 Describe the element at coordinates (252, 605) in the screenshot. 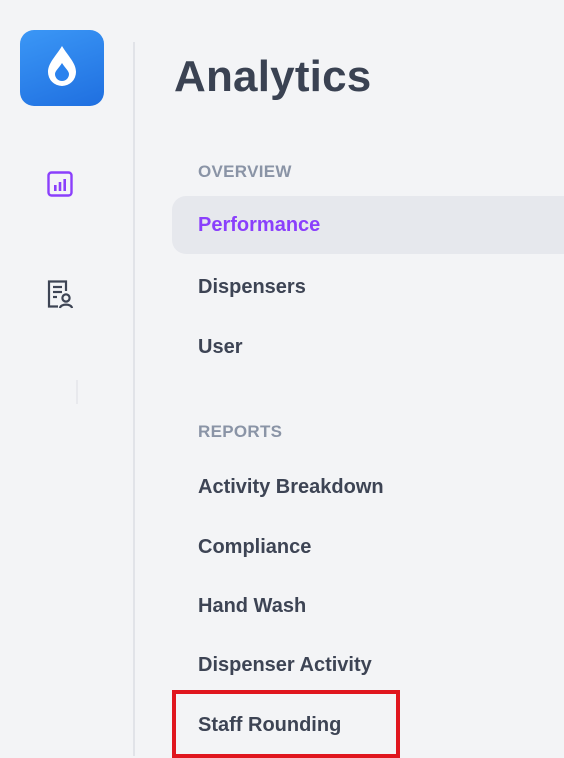

I see `nav-item-label: Hand Wash` at that location.